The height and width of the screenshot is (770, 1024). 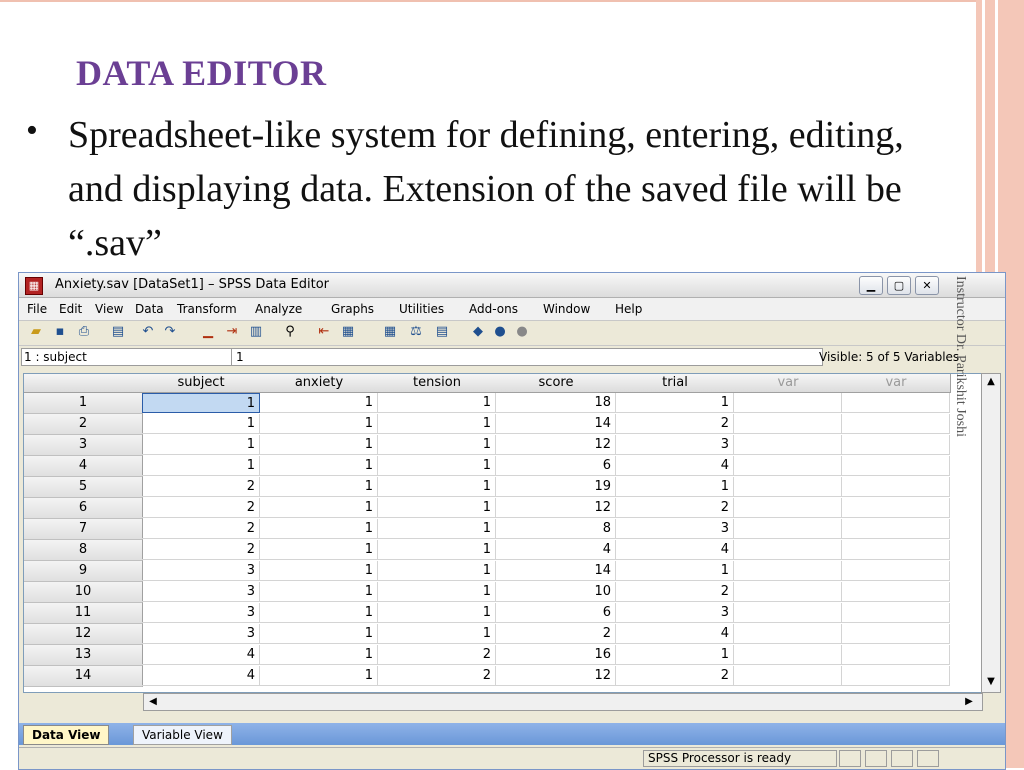 What do you see at coordinates (556, 592) in the screenshot?
I see `table-cell: 10` at bounding box center [556, 592].